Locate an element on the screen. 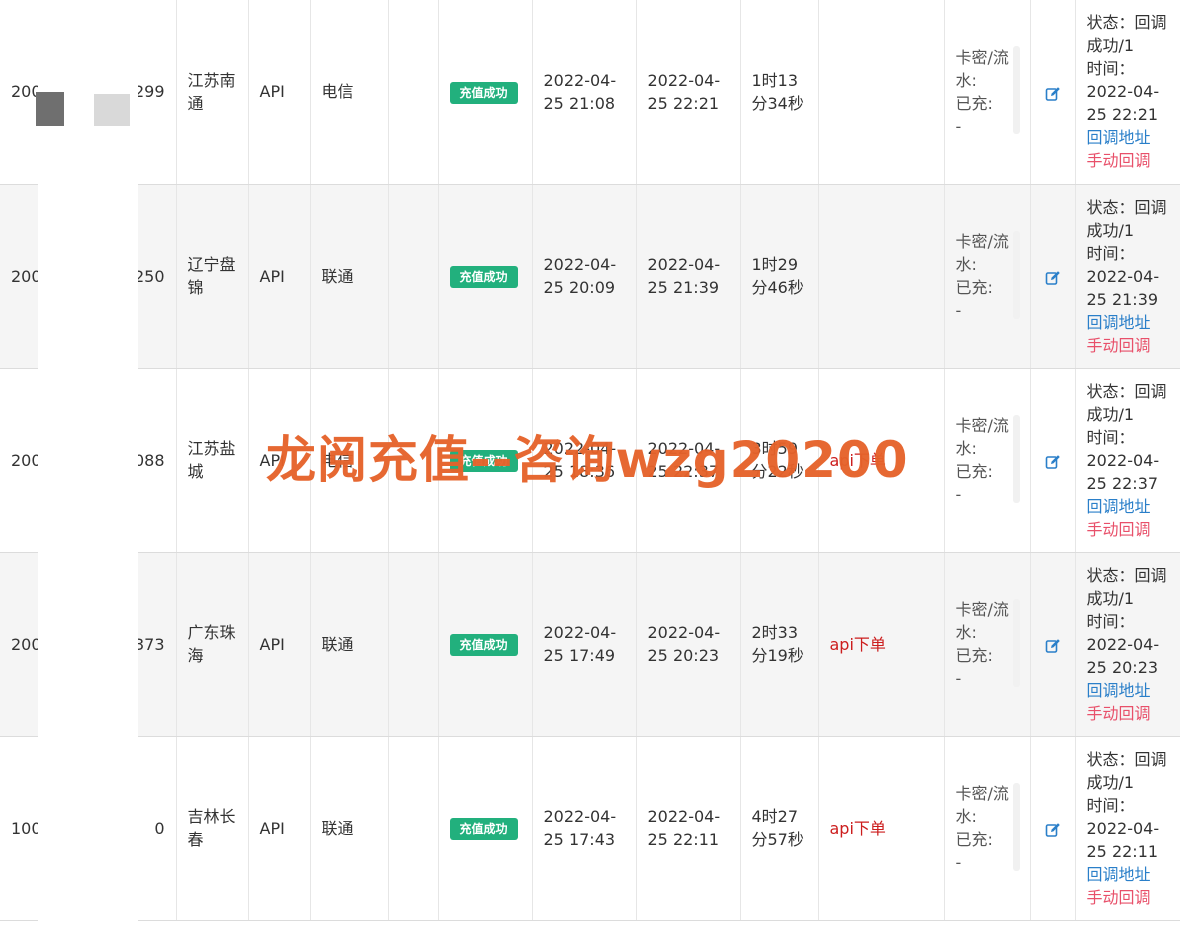 The width and height of the screenshot is (1180, 926). finished-time-cell: 2022-04-25 20:23 is located at coordinates (688, 644).